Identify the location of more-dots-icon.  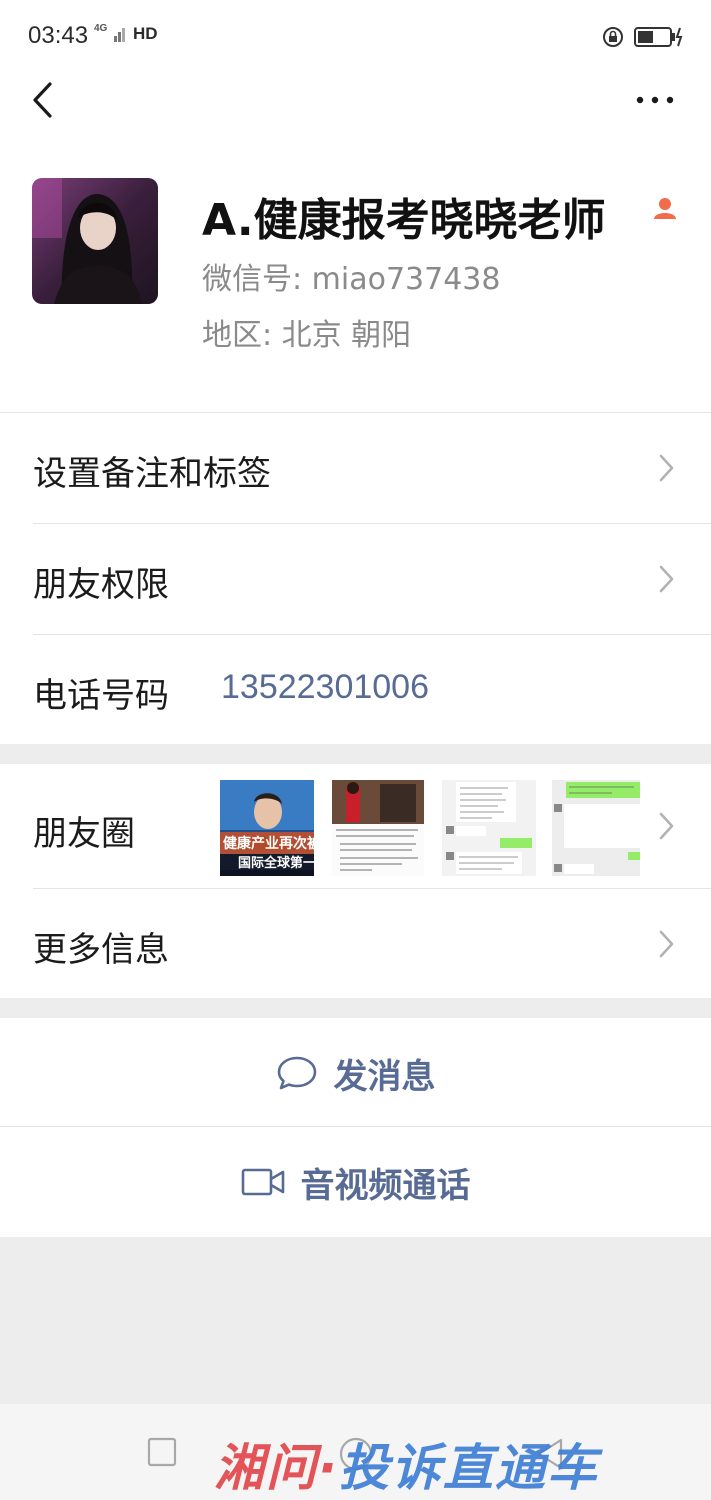
(655, 100).